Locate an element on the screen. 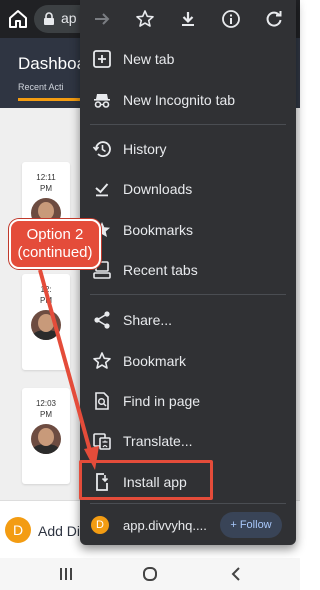  highlight-box is located at coordinates (146, 480).